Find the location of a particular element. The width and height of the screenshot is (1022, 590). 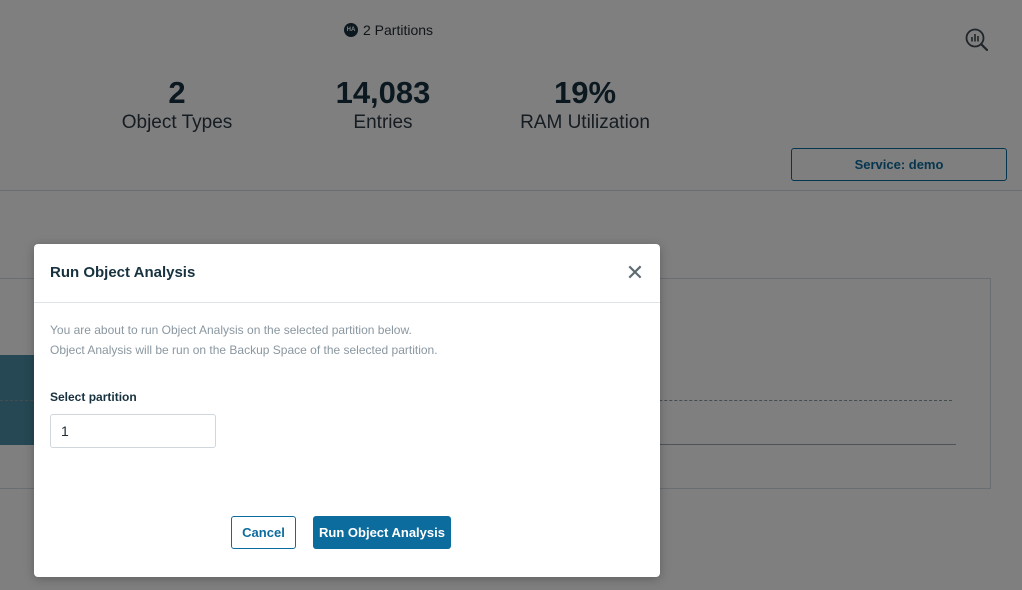

select-partition-label: Select partition is located at coordinates (93, 397).